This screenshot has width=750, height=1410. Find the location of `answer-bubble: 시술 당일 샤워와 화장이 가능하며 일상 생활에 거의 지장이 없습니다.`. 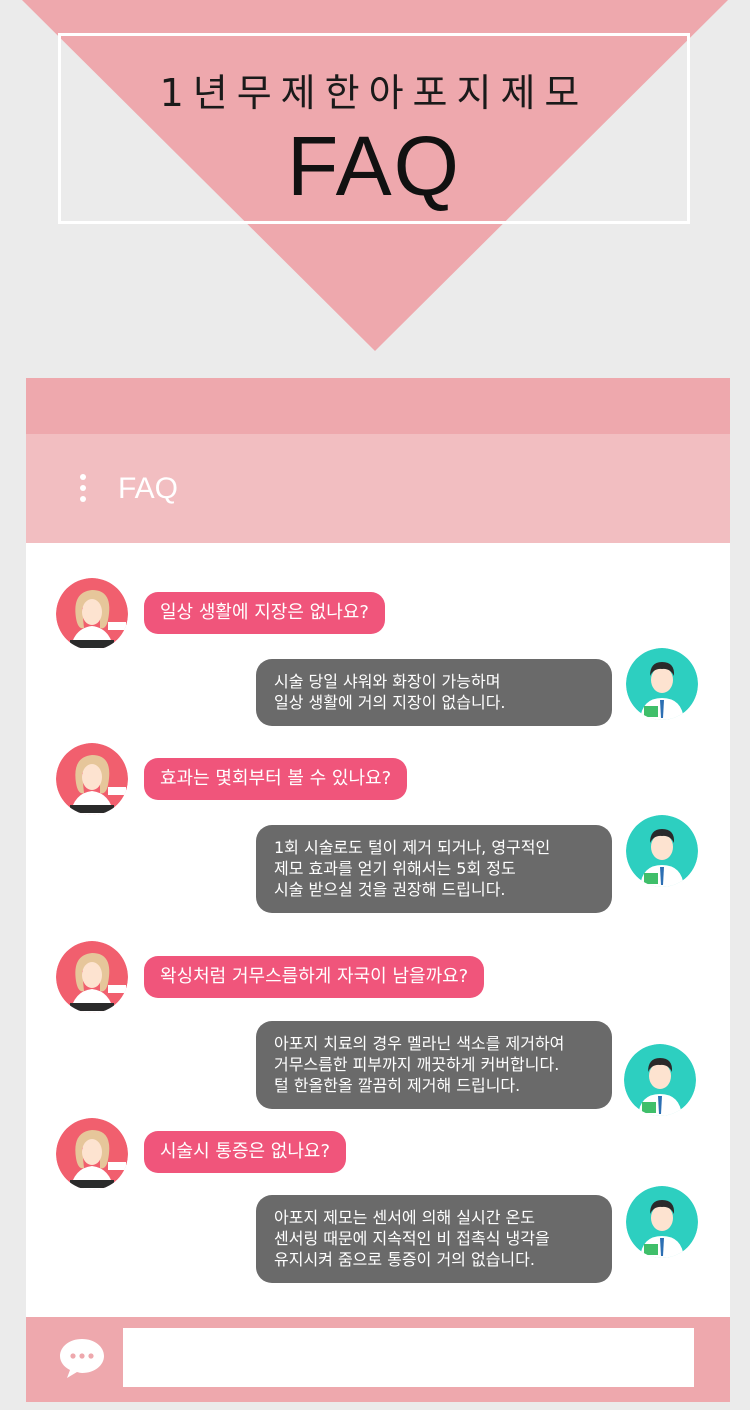

answer-bubble: 시술 당일 샤워와 화장이 가능하며 일상 생활에 거의 지장이 없습니다. is located at coordinates (434, 692).